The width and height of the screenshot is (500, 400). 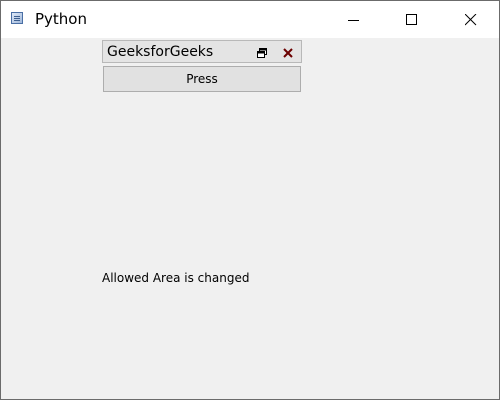 What do you see at coordinates (160, 52) in the screenshot?
I see `dock-title: GeeksforGeeks` at bounding box center [160, 52].